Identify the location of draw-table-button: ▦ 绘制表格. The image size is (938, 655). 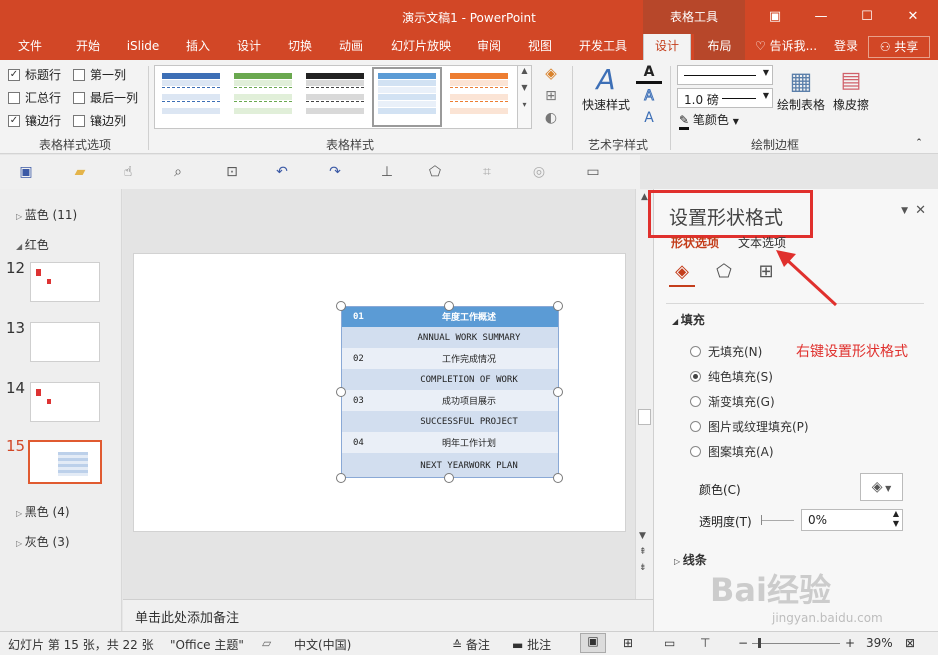
(801, 89).